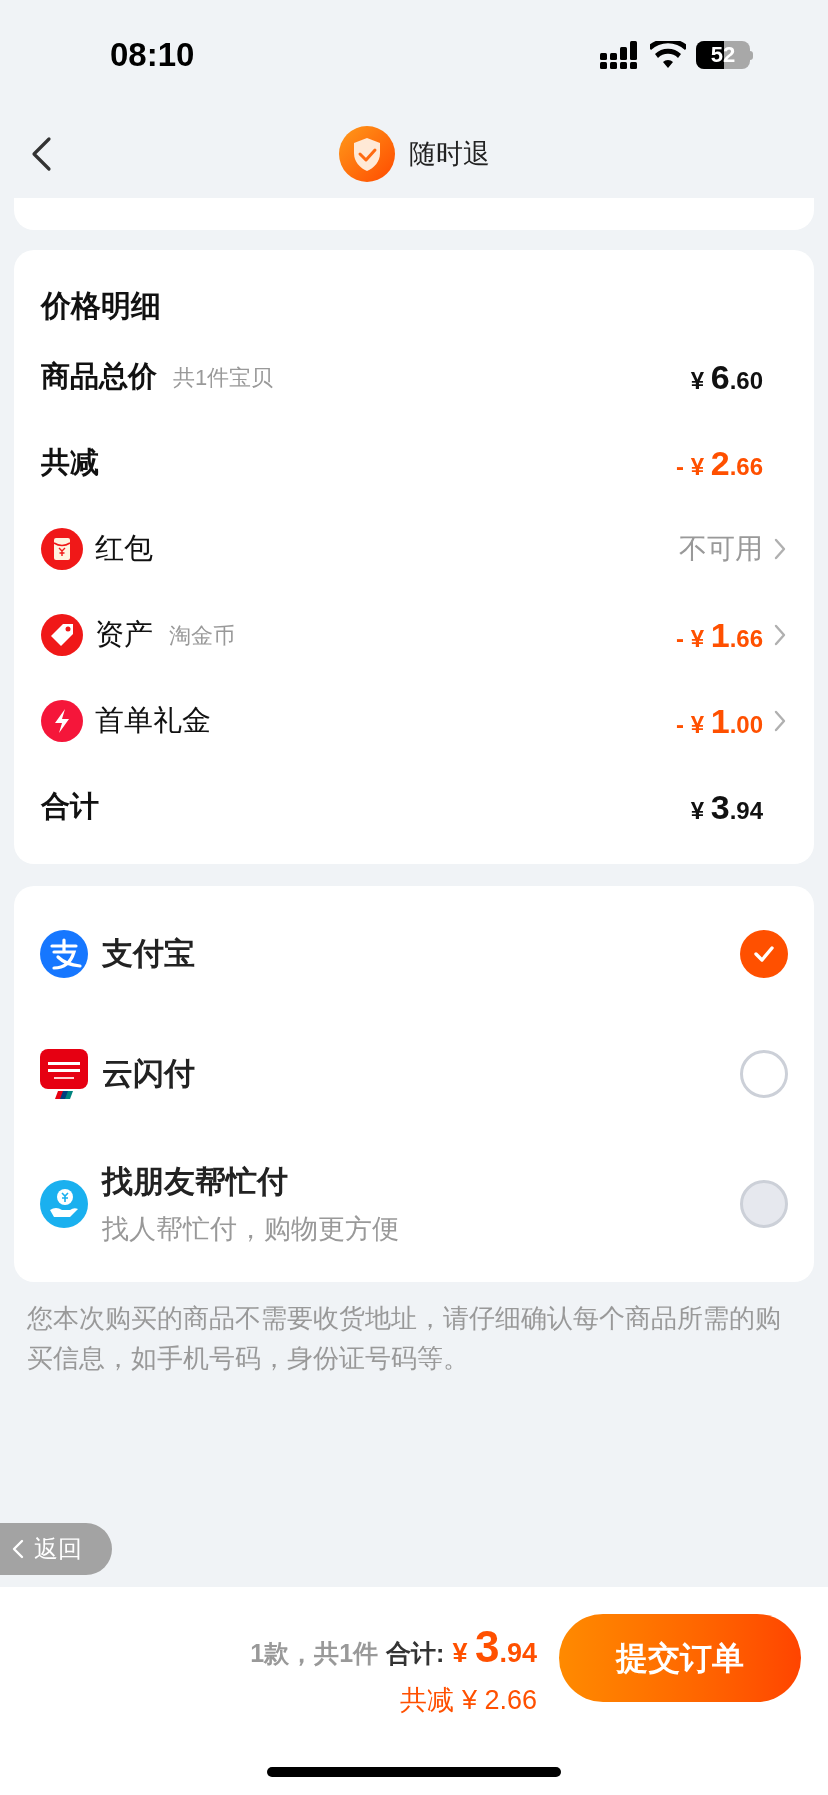  I want to click on section-title: 价格明细, so click(101, 305).